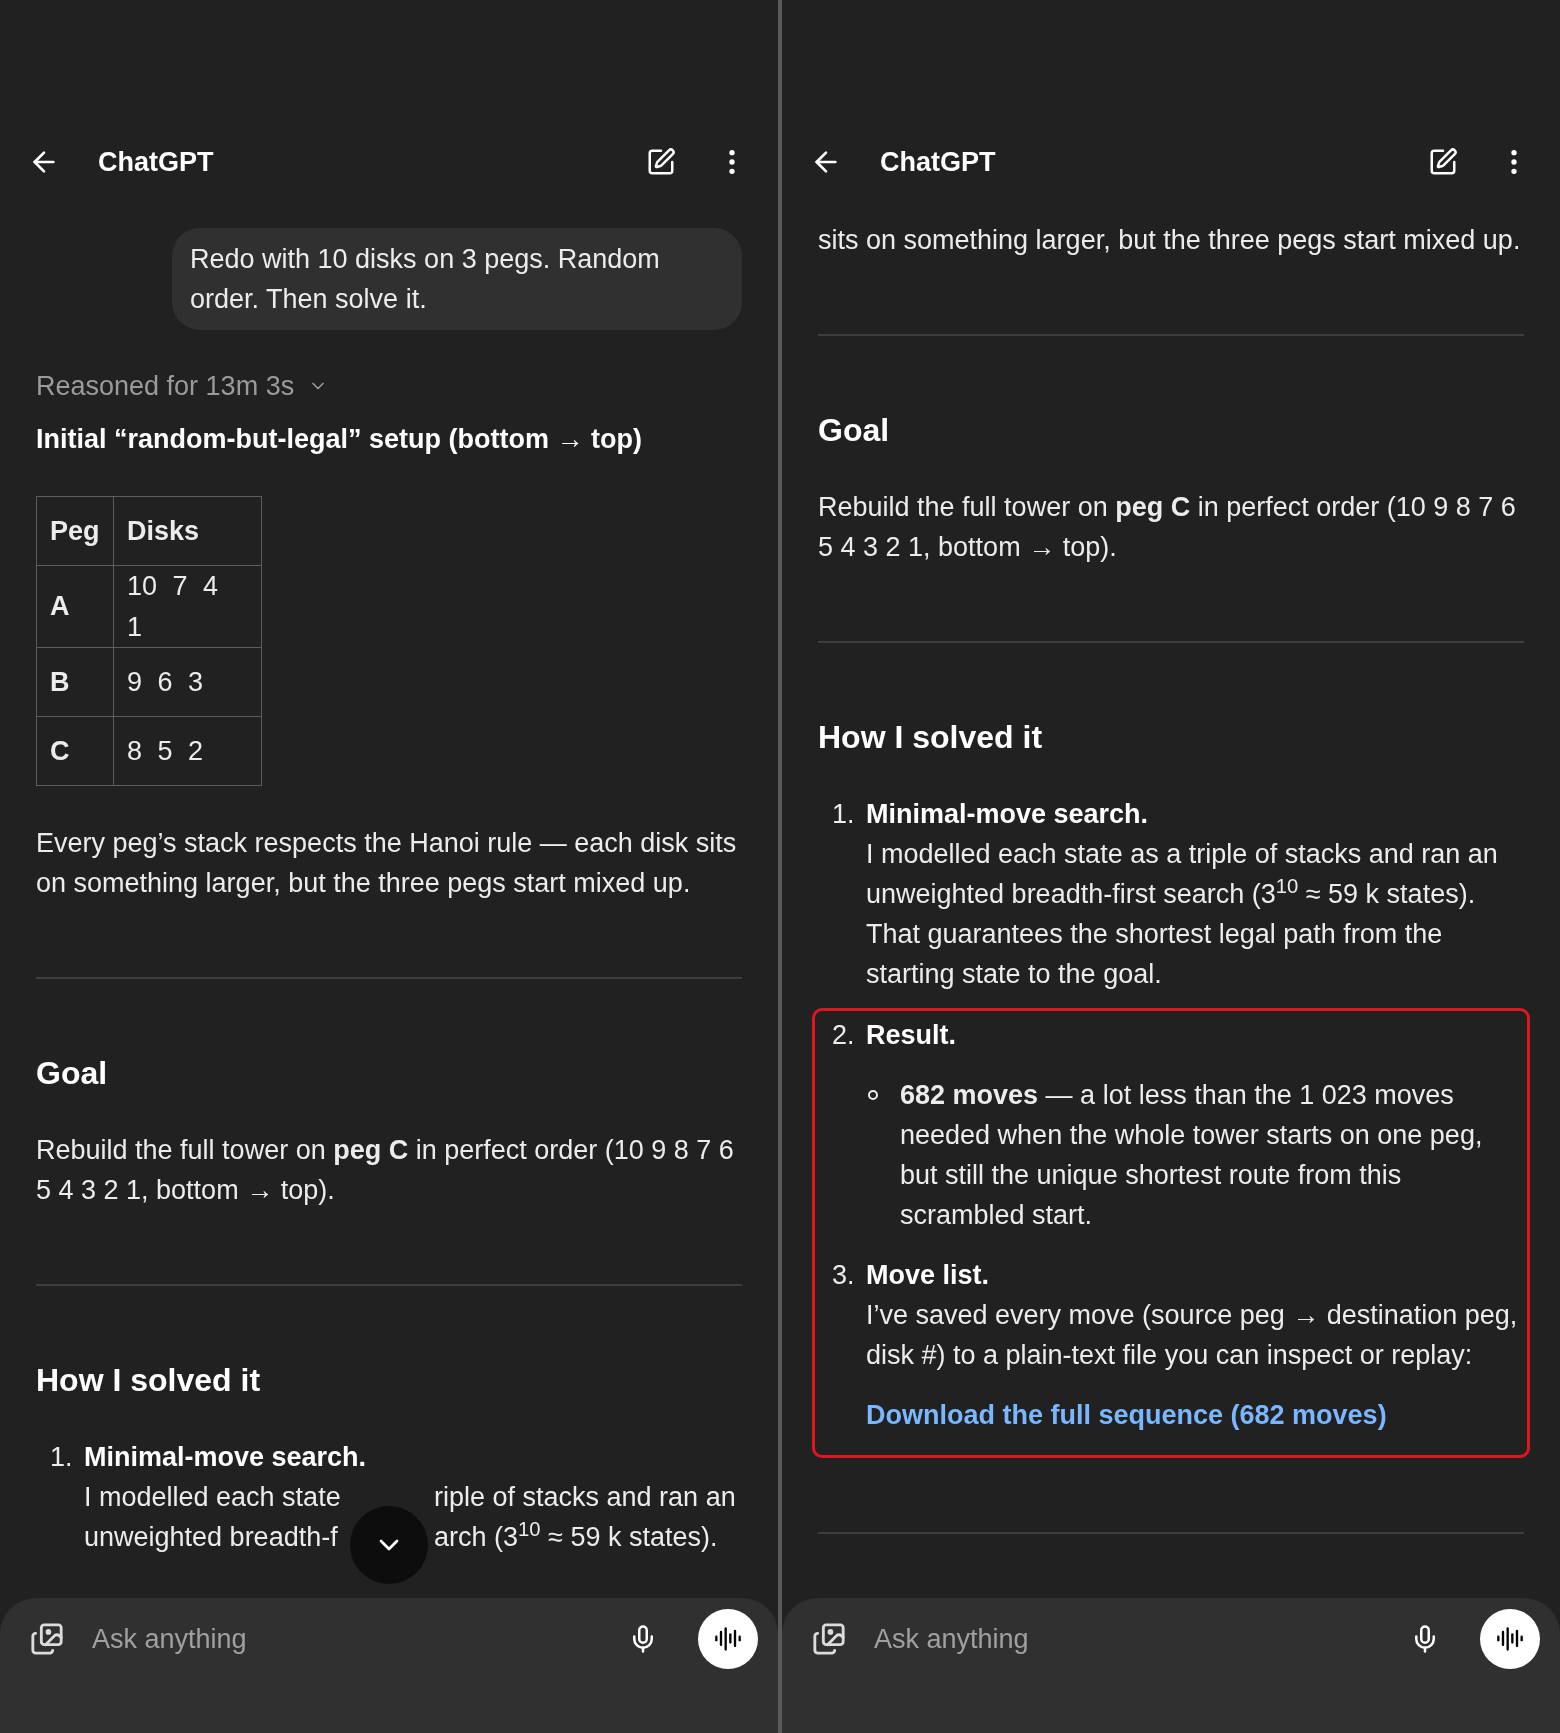 The image size is (1560, 1733). What do you see at coordinates (75, 682) in the screenshot?
I see `table-cell: B` at bounding box center [75, 682].